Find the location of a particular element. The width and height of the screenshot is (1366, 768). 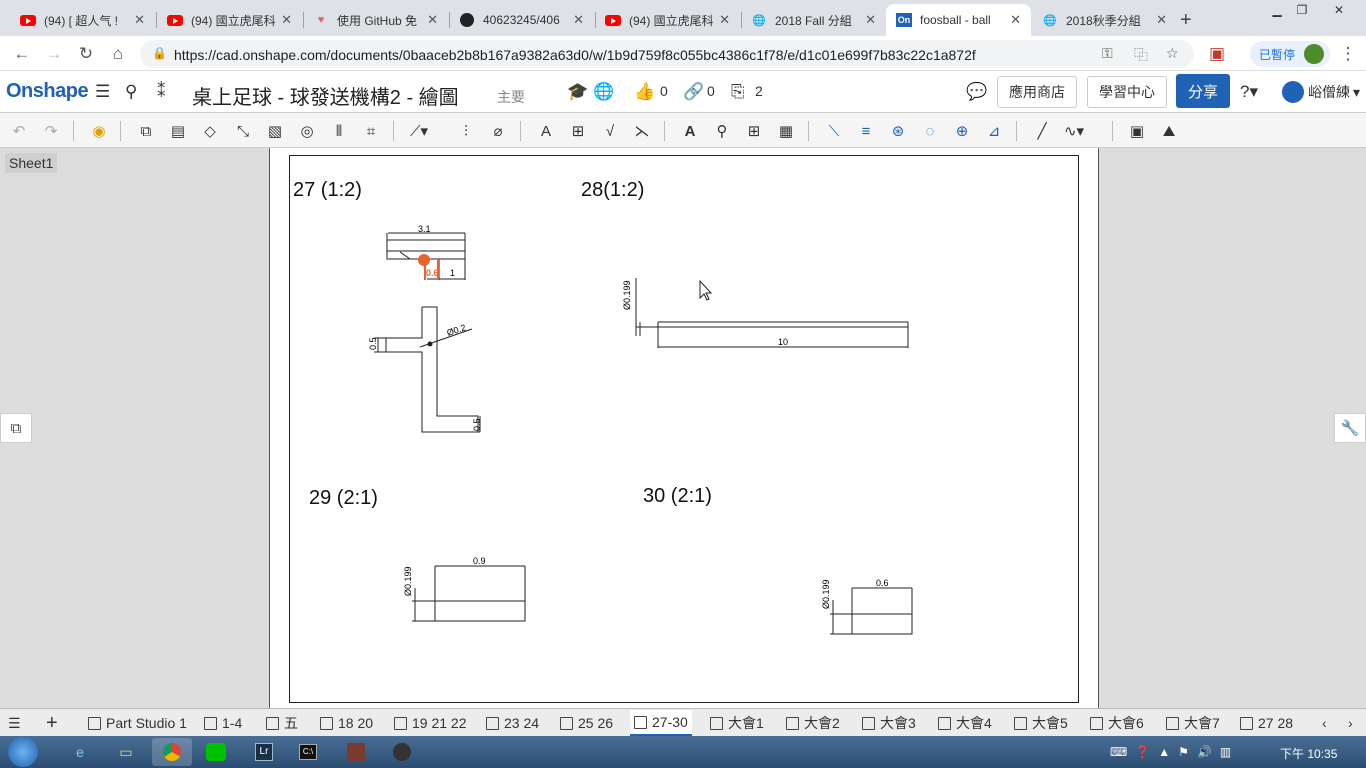

linear-dimension-icon: ⟋▾ is located at coordinates (419, 131).